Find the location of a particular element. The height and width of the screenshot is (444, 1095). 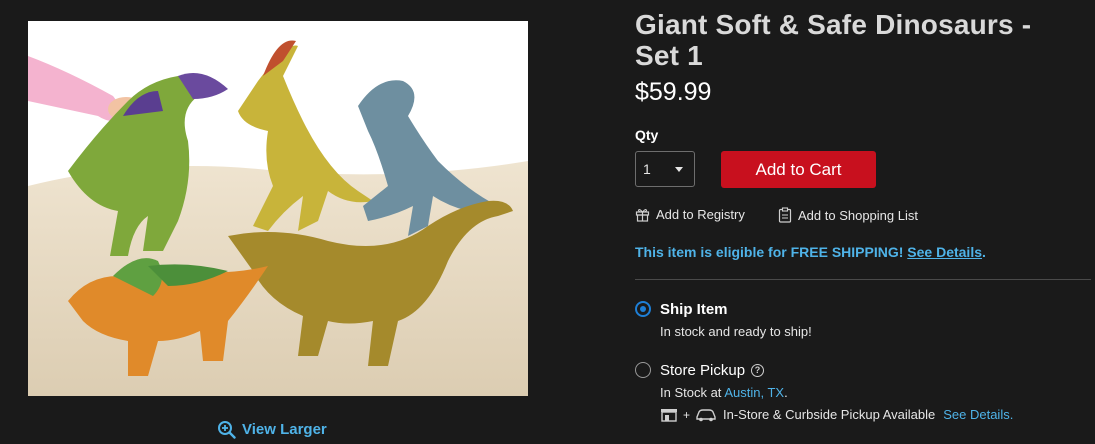

product-price: $59.99 is located at coordinates (673, 92).